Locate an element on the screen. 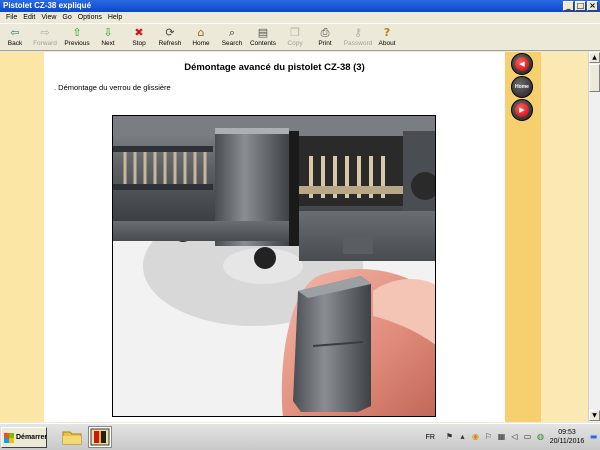  forward-button: ⇨ Forward is located at coordinates (45, 37).